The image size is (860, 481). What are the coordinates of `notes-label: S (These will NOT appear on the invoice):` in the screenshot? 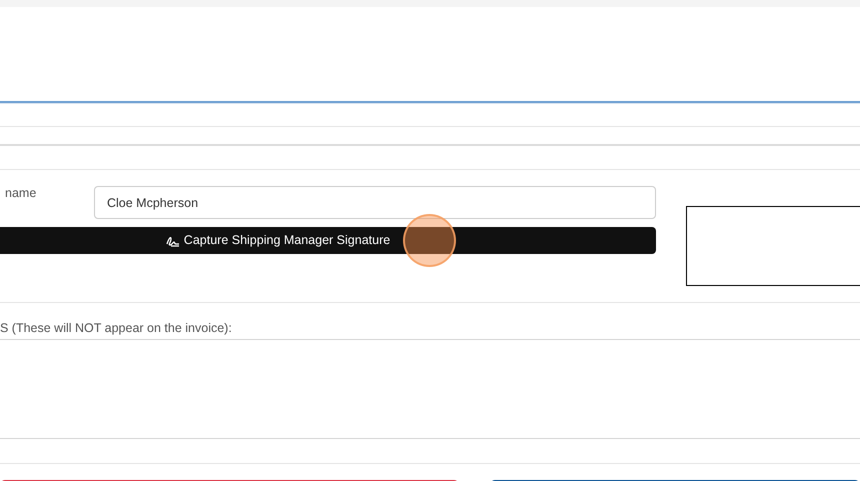 It's located at (116, 328).